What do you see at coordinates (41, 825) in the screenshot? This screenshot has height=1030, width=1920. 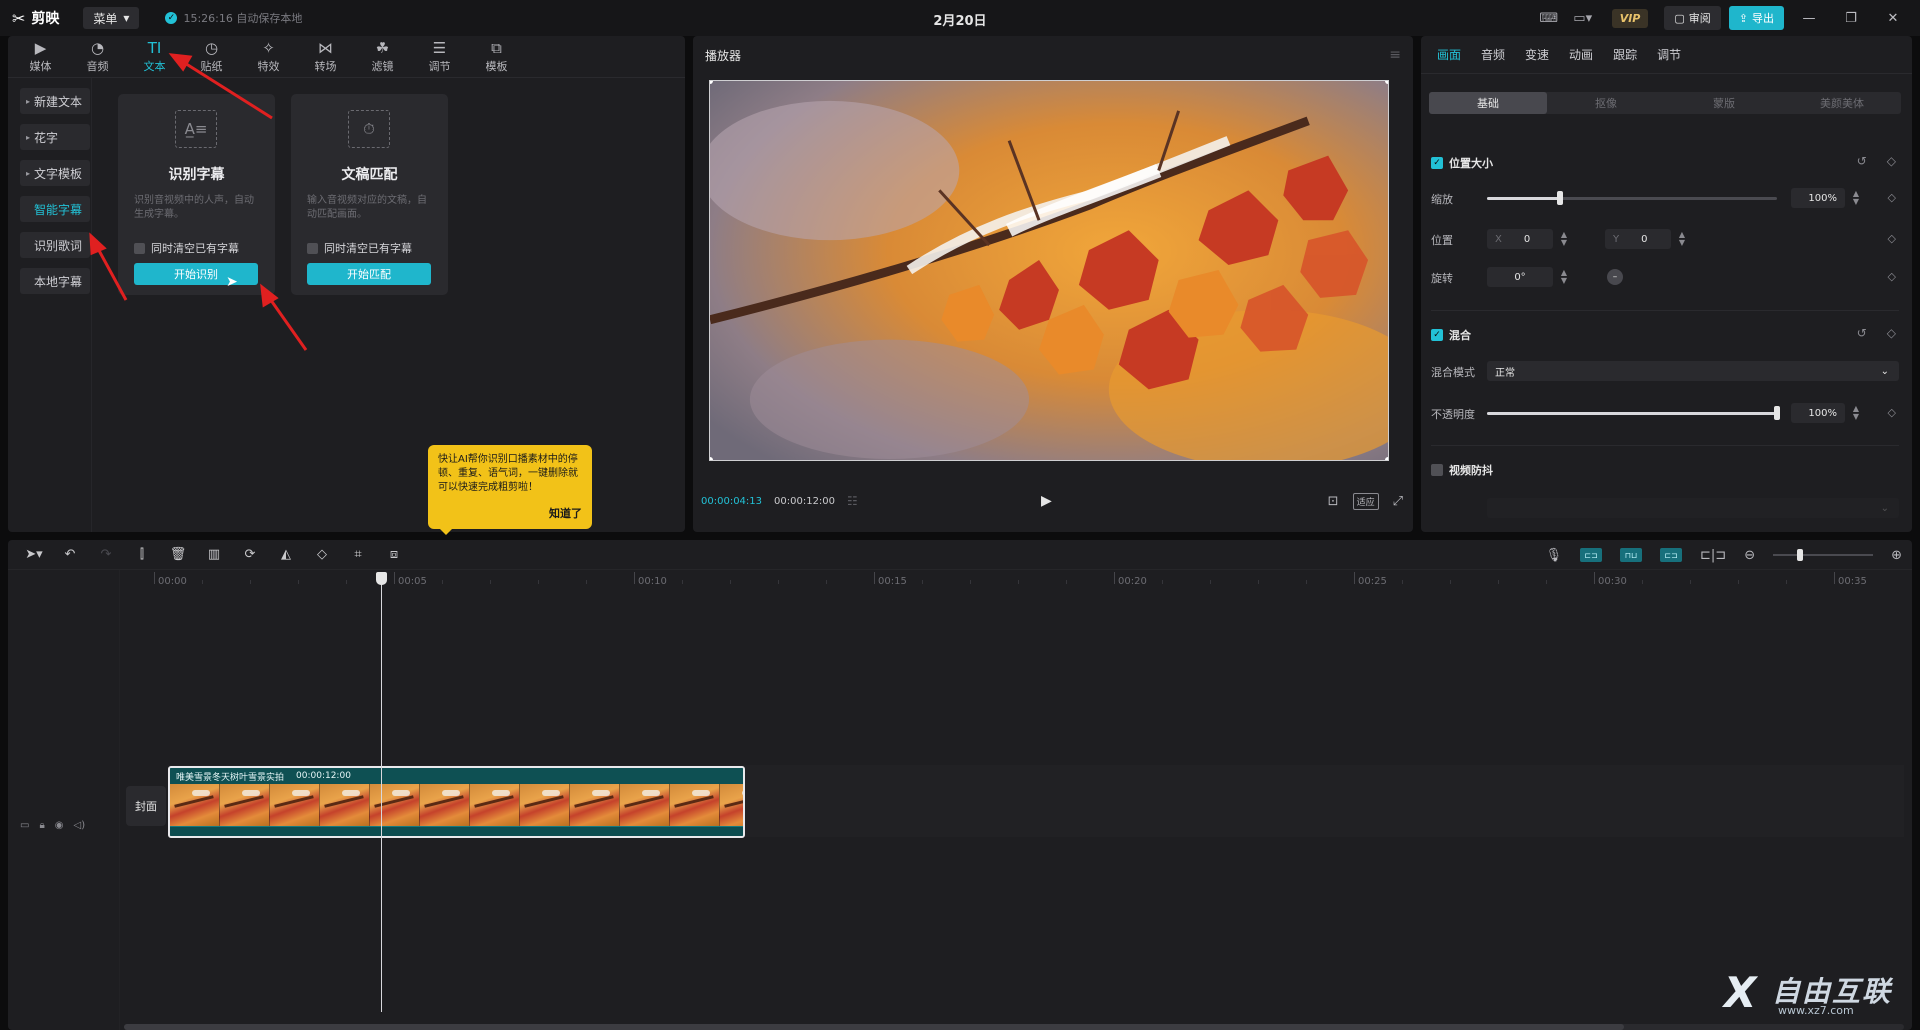 I see `lock-icon: 🔒︎` at bounding box center [41, 825].